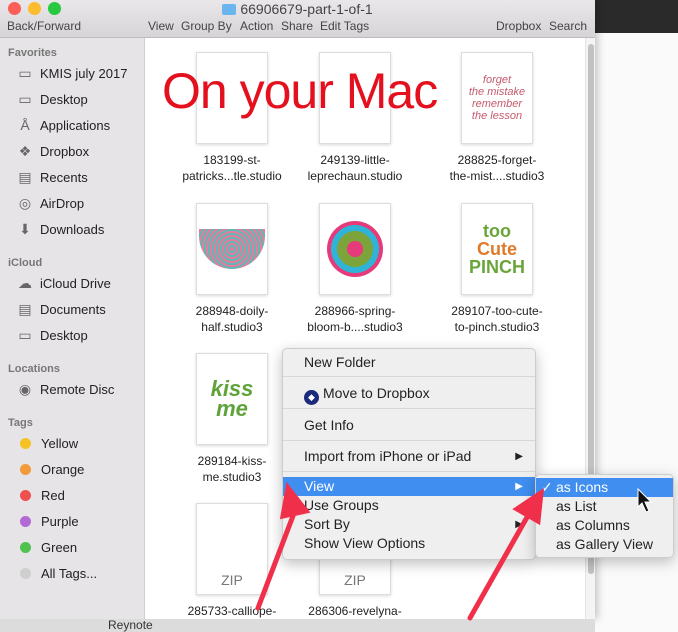 Image resolution: width=678 pixels, height=632 pixels. I want to click on dropbox-icon: ❖, so click(25, 150).